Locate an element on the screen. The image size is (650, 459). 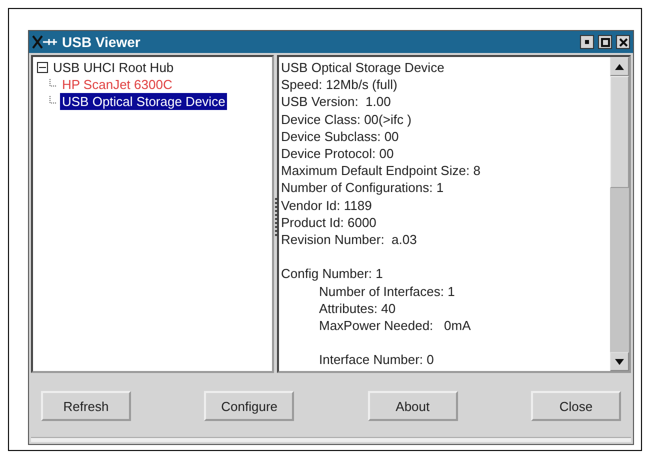
detail-line: Device Protocol: 00 is located at coordinates (338, 153).